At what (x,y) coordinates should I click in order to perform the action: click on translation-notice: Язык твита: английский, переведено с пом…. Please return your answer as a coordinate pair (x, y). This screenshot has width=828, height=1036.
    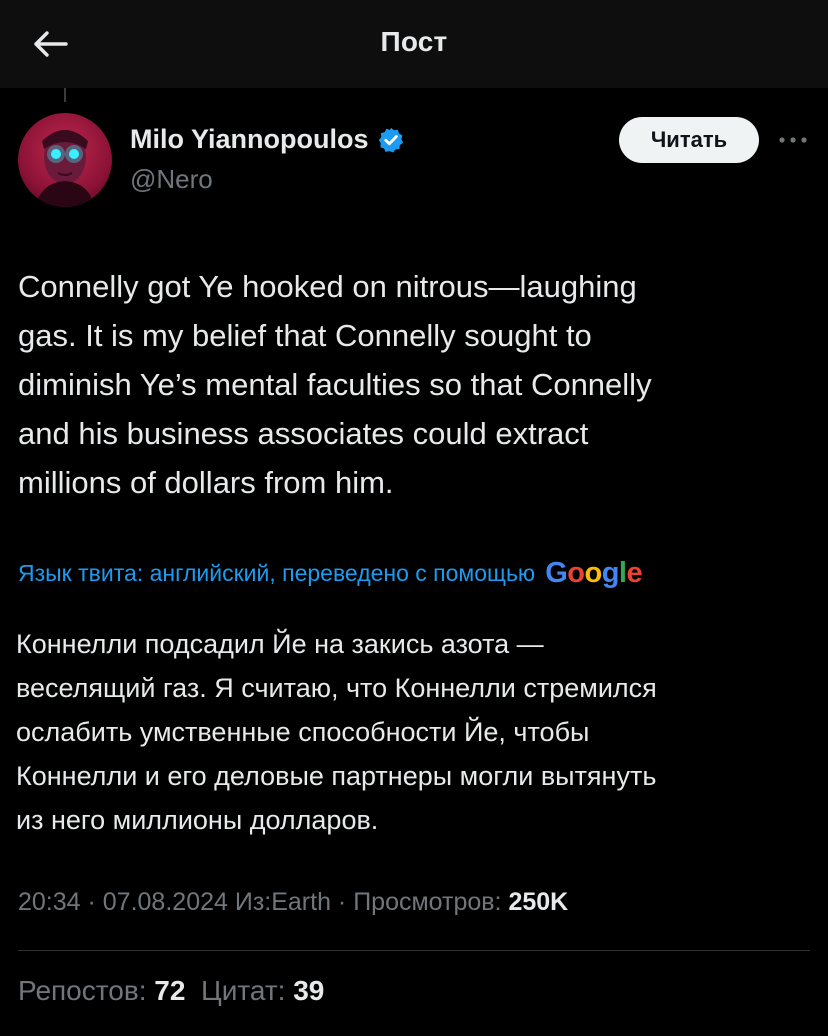
    Looking at the image, I should click on (330, 573).